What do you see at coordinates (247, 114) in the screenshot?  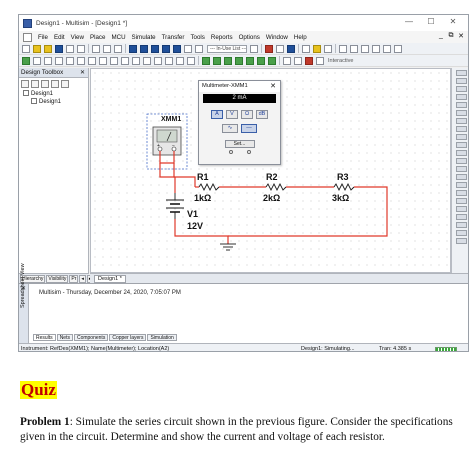 I see `mode-ohm-button: Ω` at bounding box center [247, 114].